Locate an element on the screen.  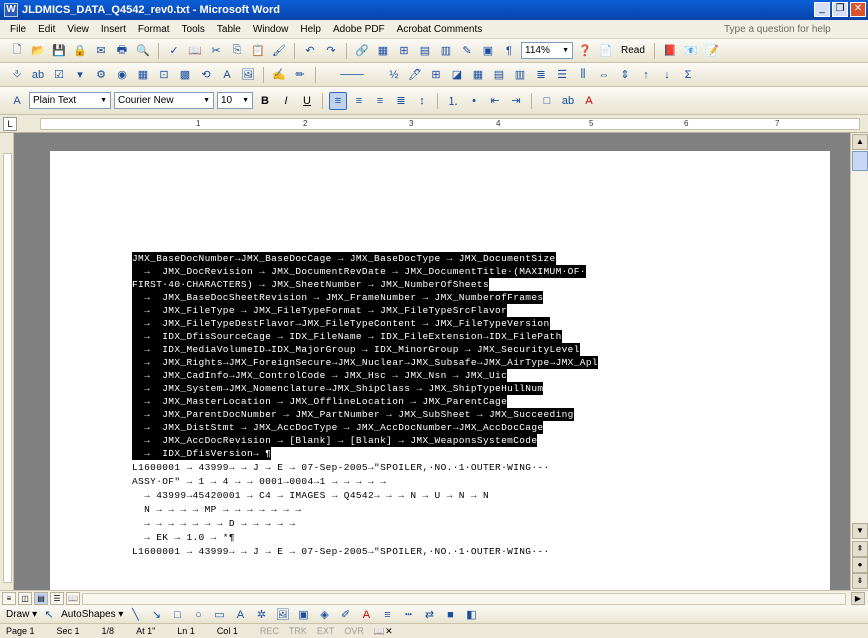
open-folder-icon: 📂 is located at coordinates (38, 51).